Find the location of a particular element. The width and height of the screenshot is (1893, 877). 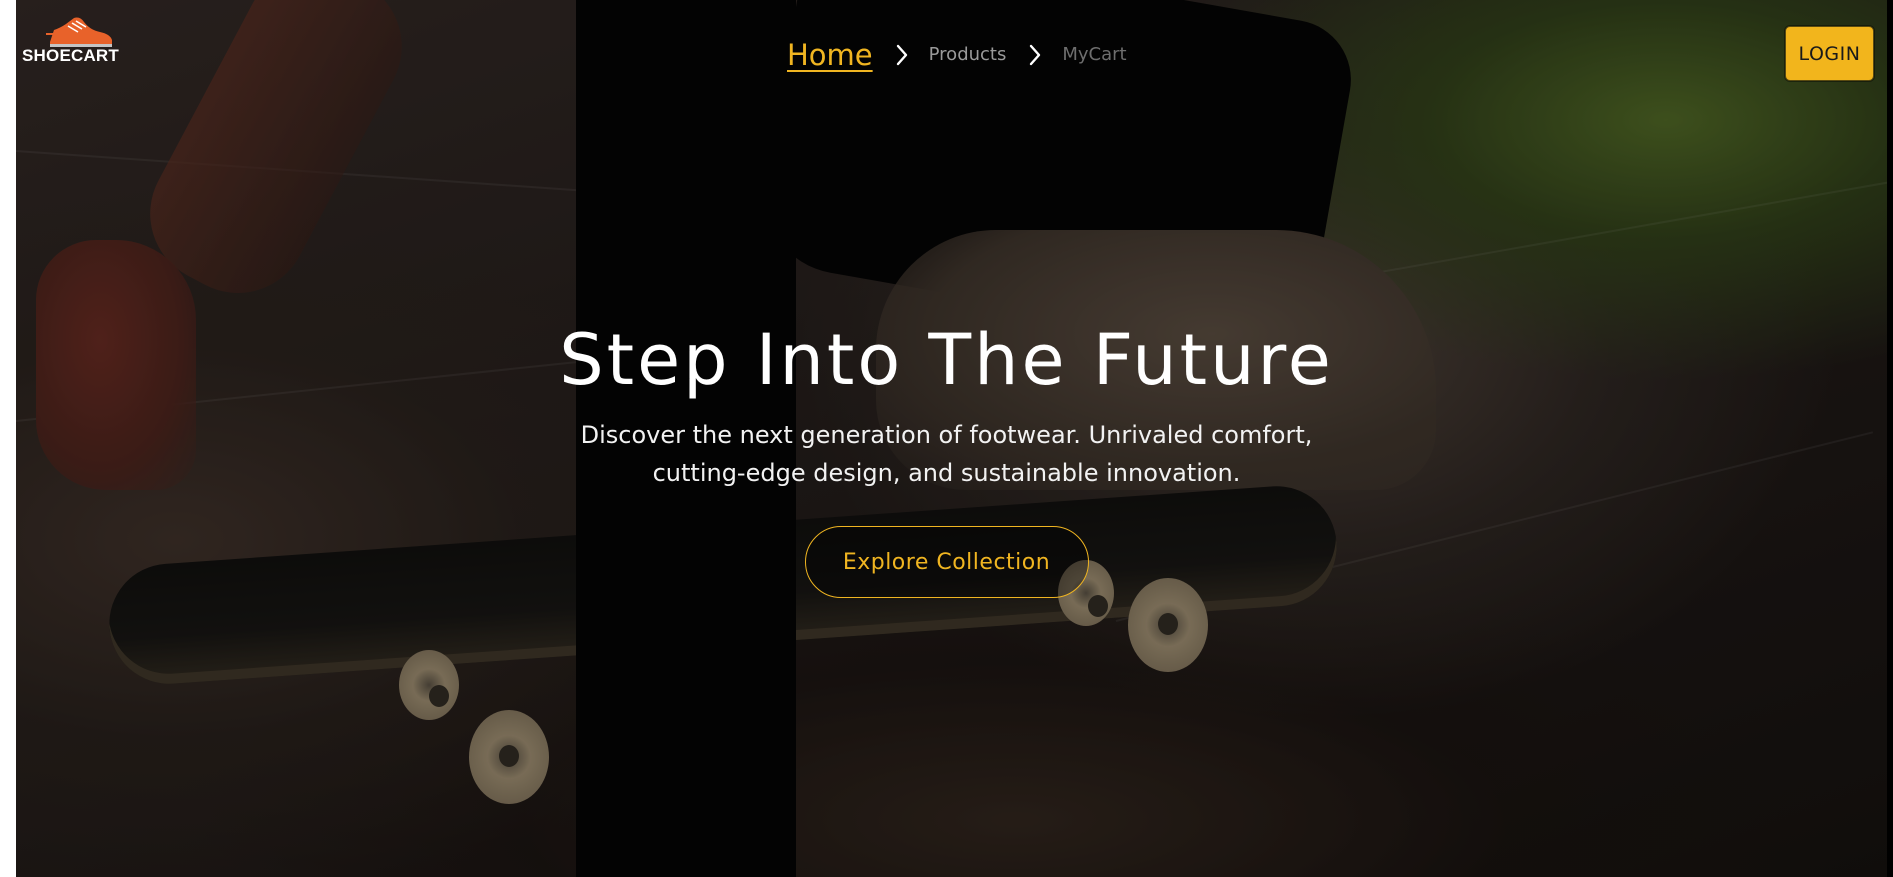

breadcrumb: Home Products MyCart is located at coordinates (957, 55).